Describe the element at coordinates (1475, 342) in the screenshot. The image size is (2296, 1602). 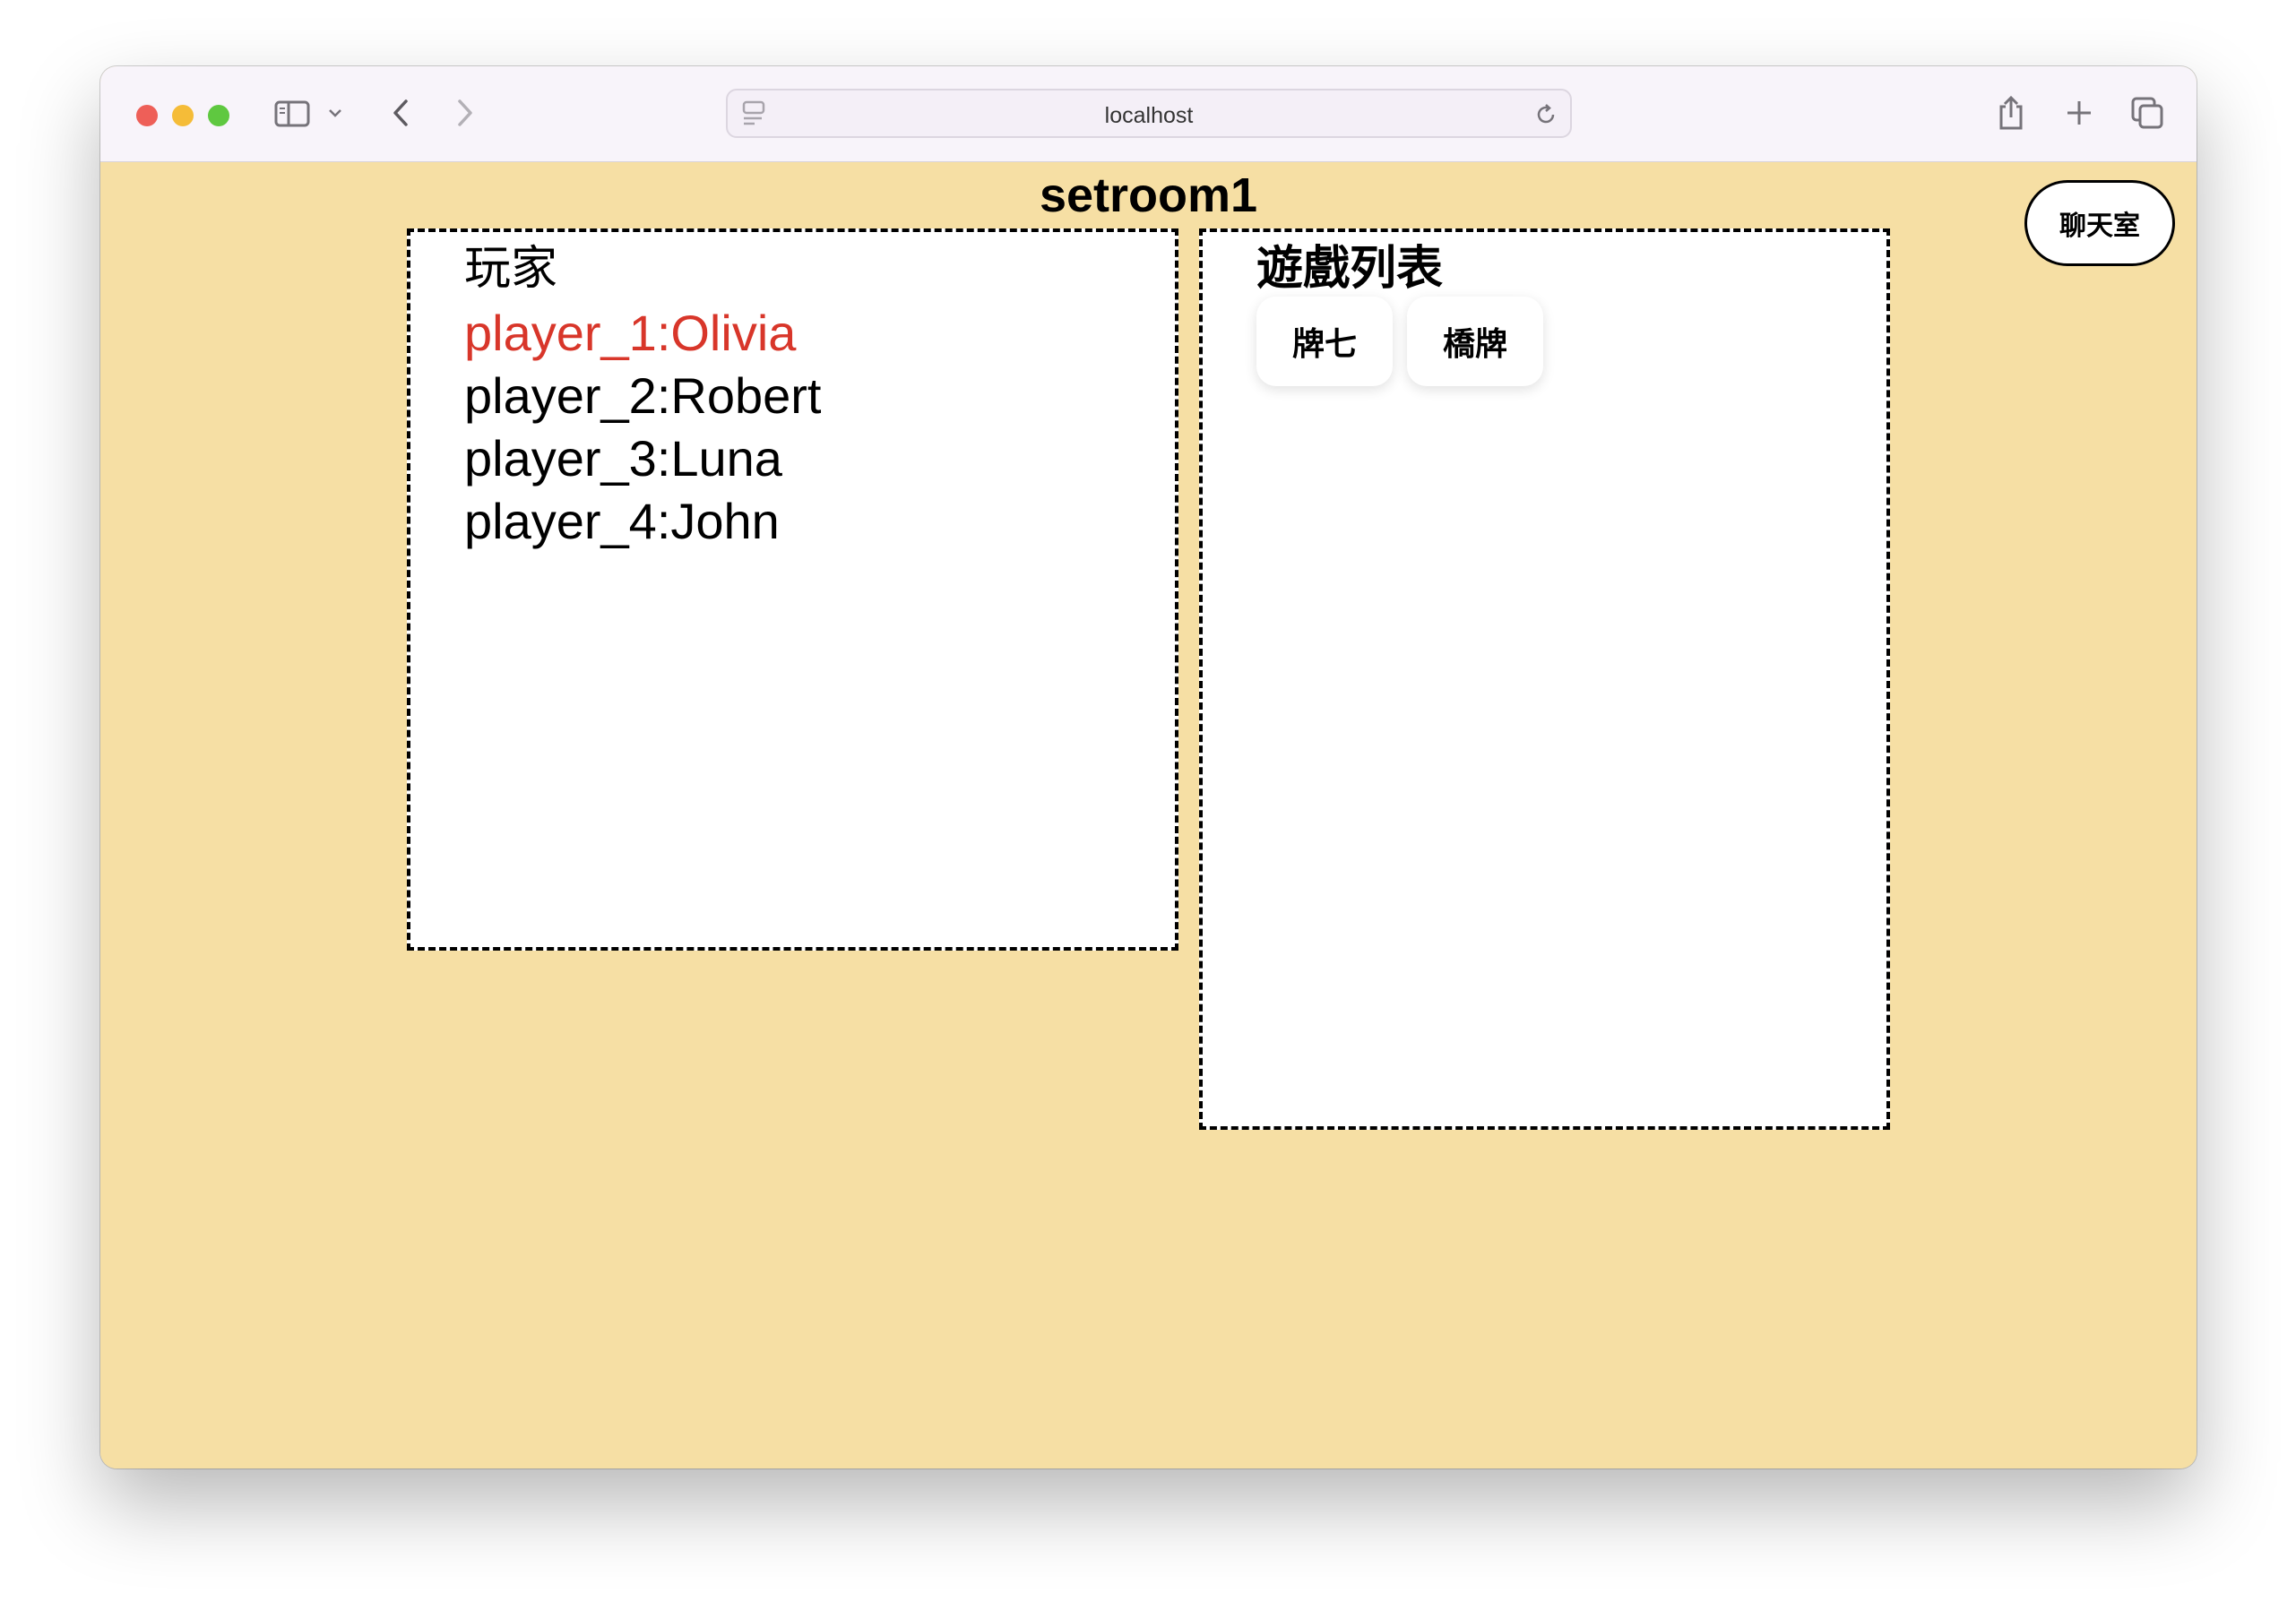
I see `game-button-bridge: 橋牌` at that location.